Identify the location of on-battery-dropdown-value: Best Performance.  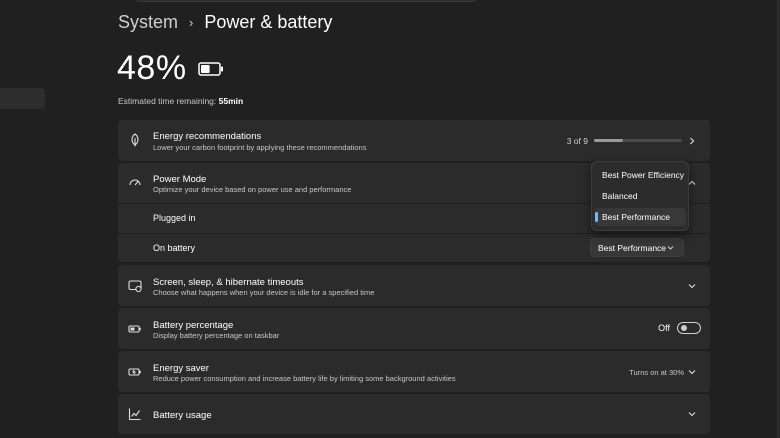
(632, 247).